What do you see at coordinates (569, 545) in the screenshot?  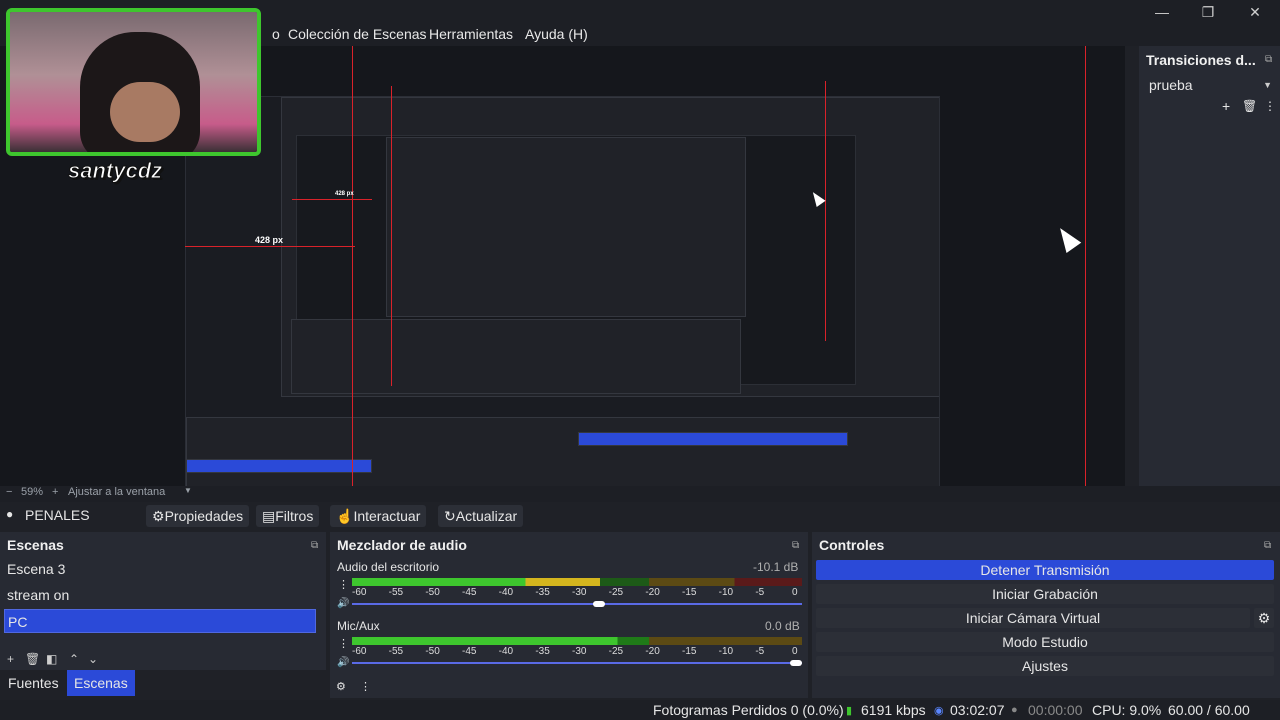 I see `mixer-dock-header: Mezclador de audio` at bounding box center [569, 545].